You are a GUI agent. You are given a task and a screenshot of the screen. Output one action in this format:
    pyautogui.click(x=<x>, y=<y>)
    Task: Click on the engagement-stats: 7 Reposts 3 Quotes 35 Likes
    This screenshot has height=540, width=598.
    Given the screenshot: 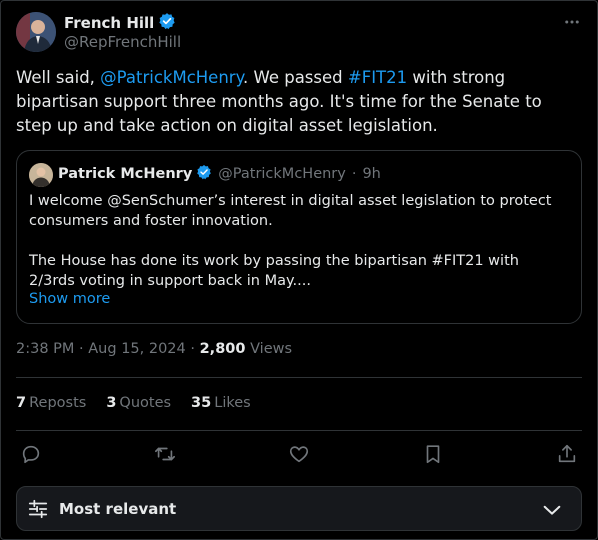 What is the action you would take?
    pyautogui.click(x=133, y=403)
    